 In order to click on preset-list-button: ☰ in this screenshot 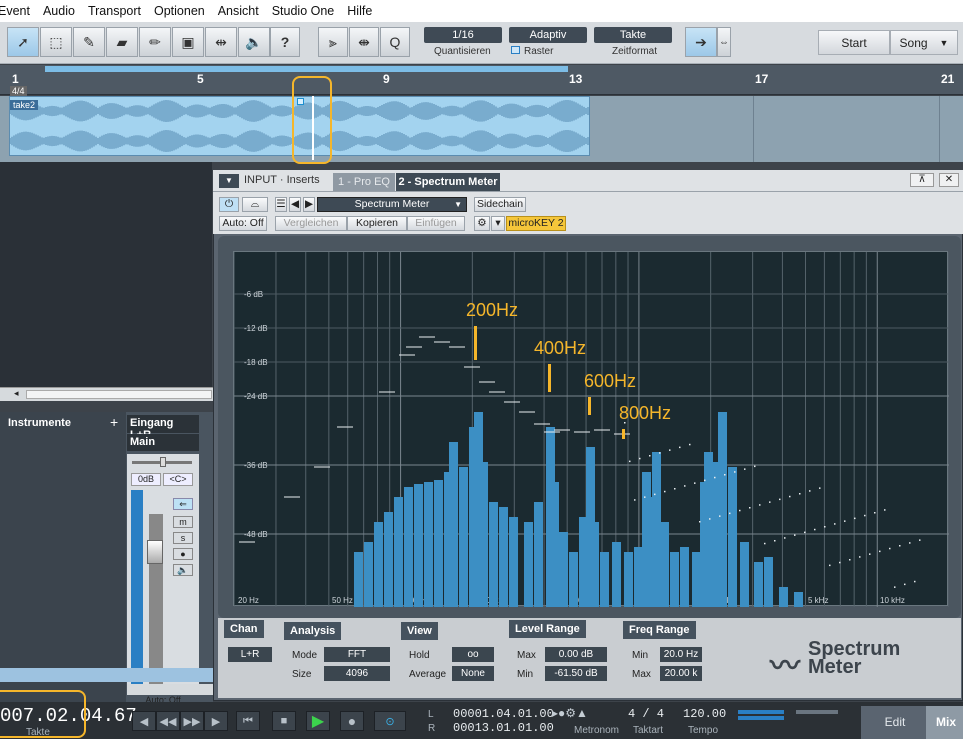, I will do `click(281, 204)`.